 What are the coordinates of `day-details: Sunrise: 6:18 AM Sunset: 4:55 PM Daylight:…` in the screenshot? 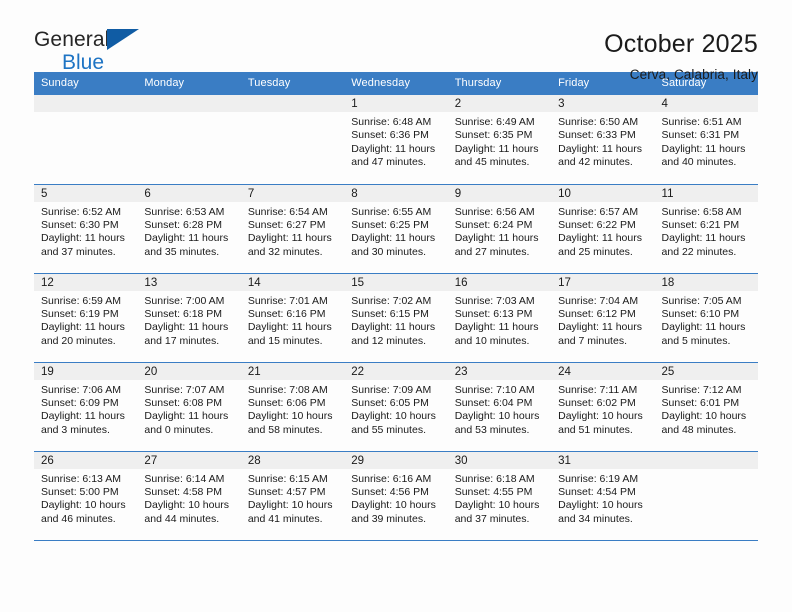 It's located at (499, 498).